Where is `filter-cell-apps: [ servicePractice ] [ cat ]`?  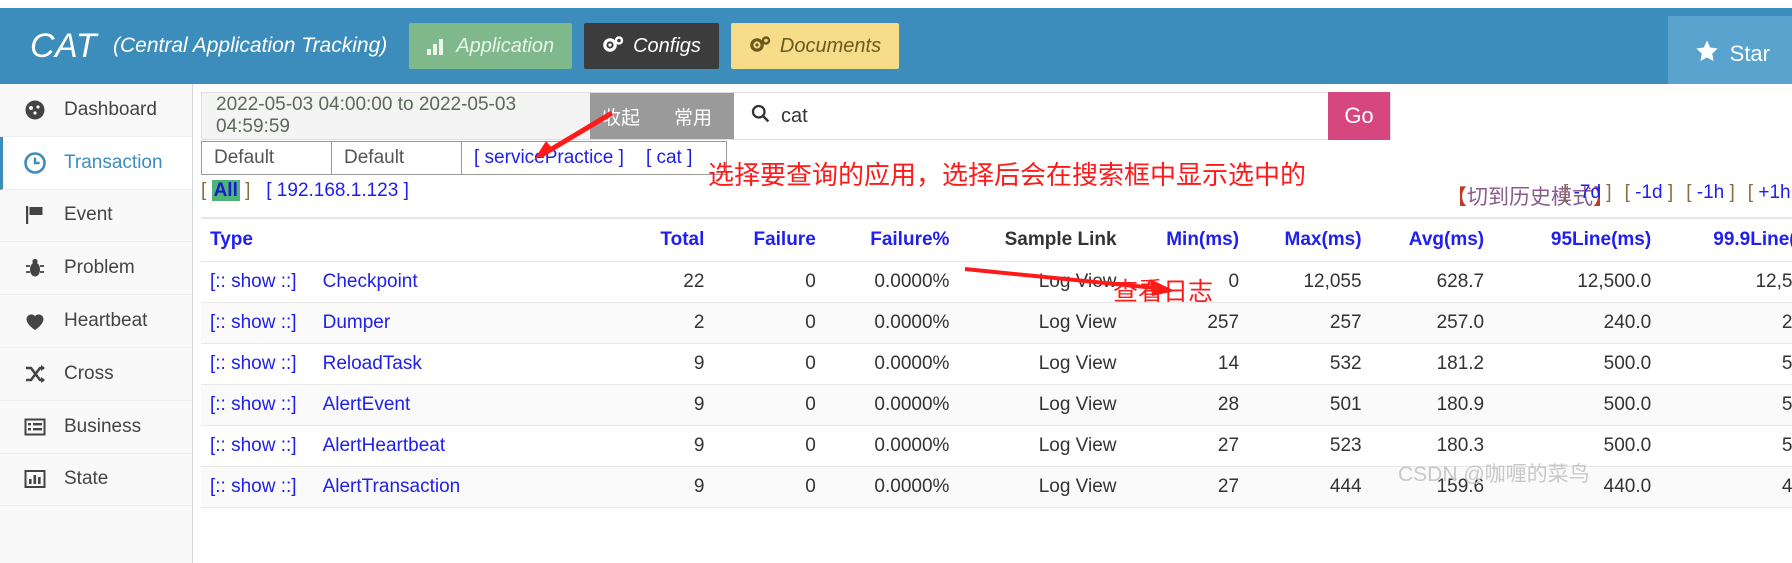 filter-cell-apps: [ servicePractice ] [ cat ] is located at coordinates (594, 158).